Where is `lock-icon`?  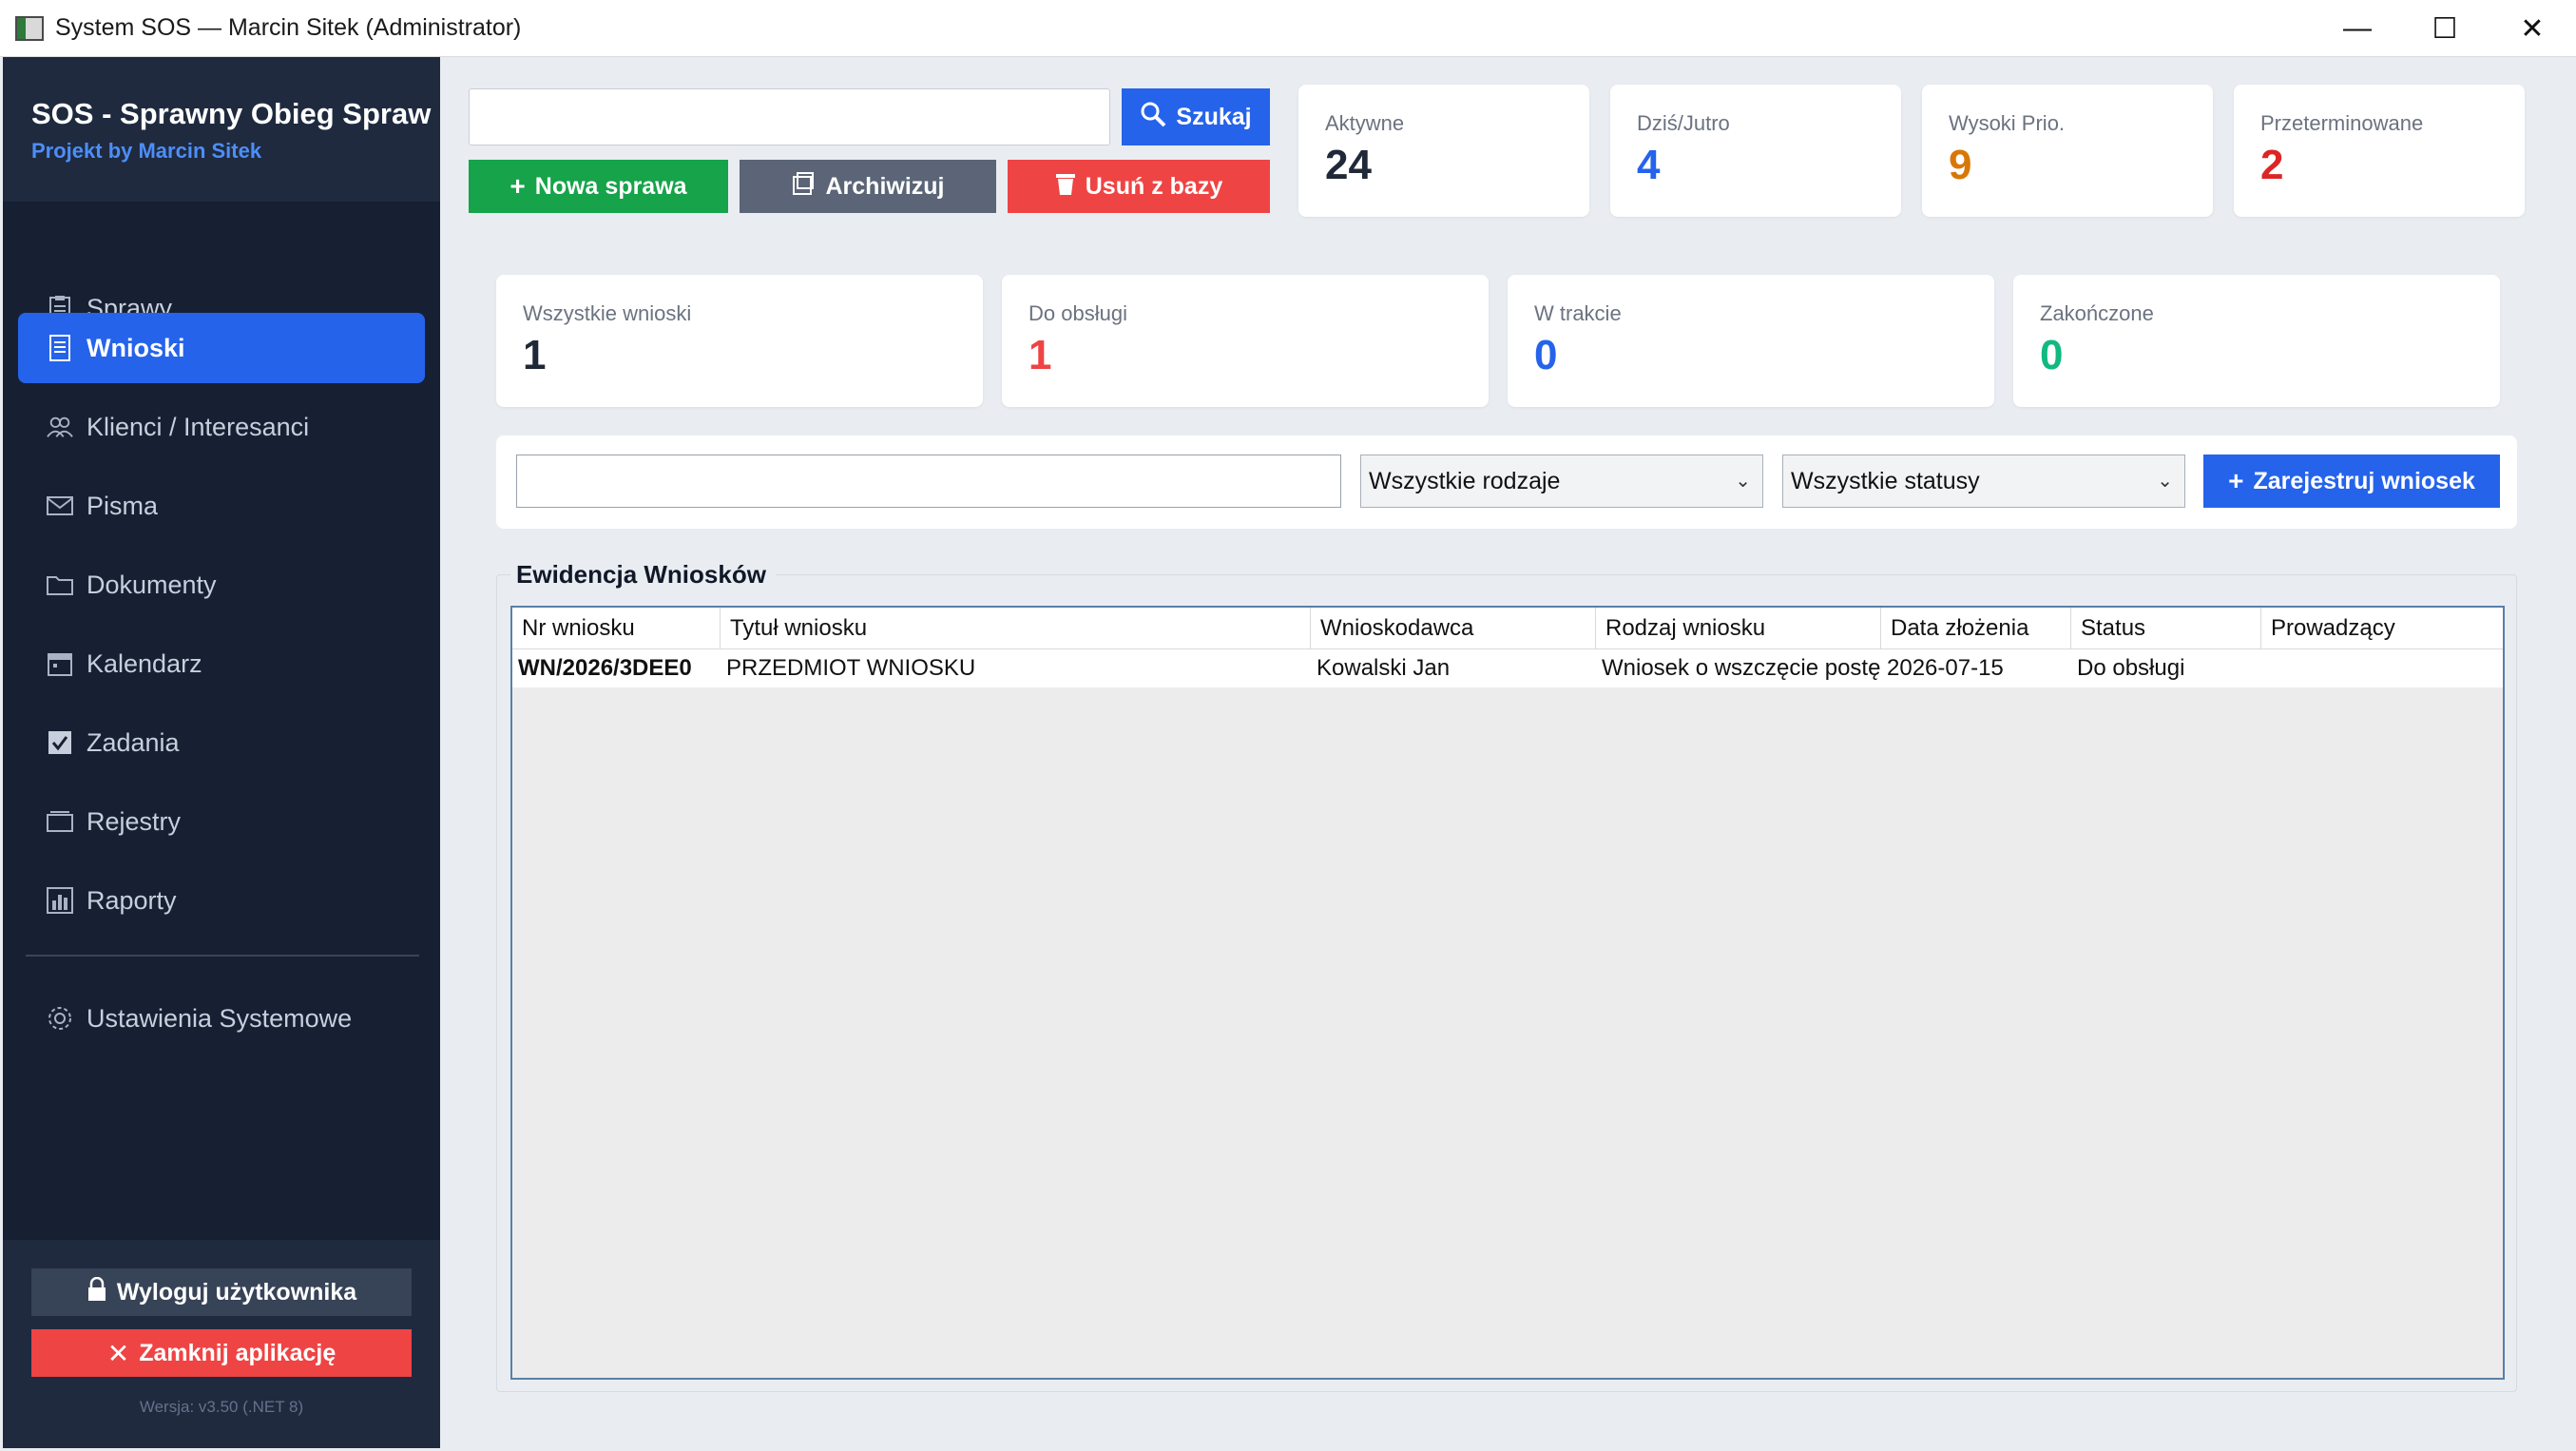
lock-icon is located at coordinates (97, 1292).